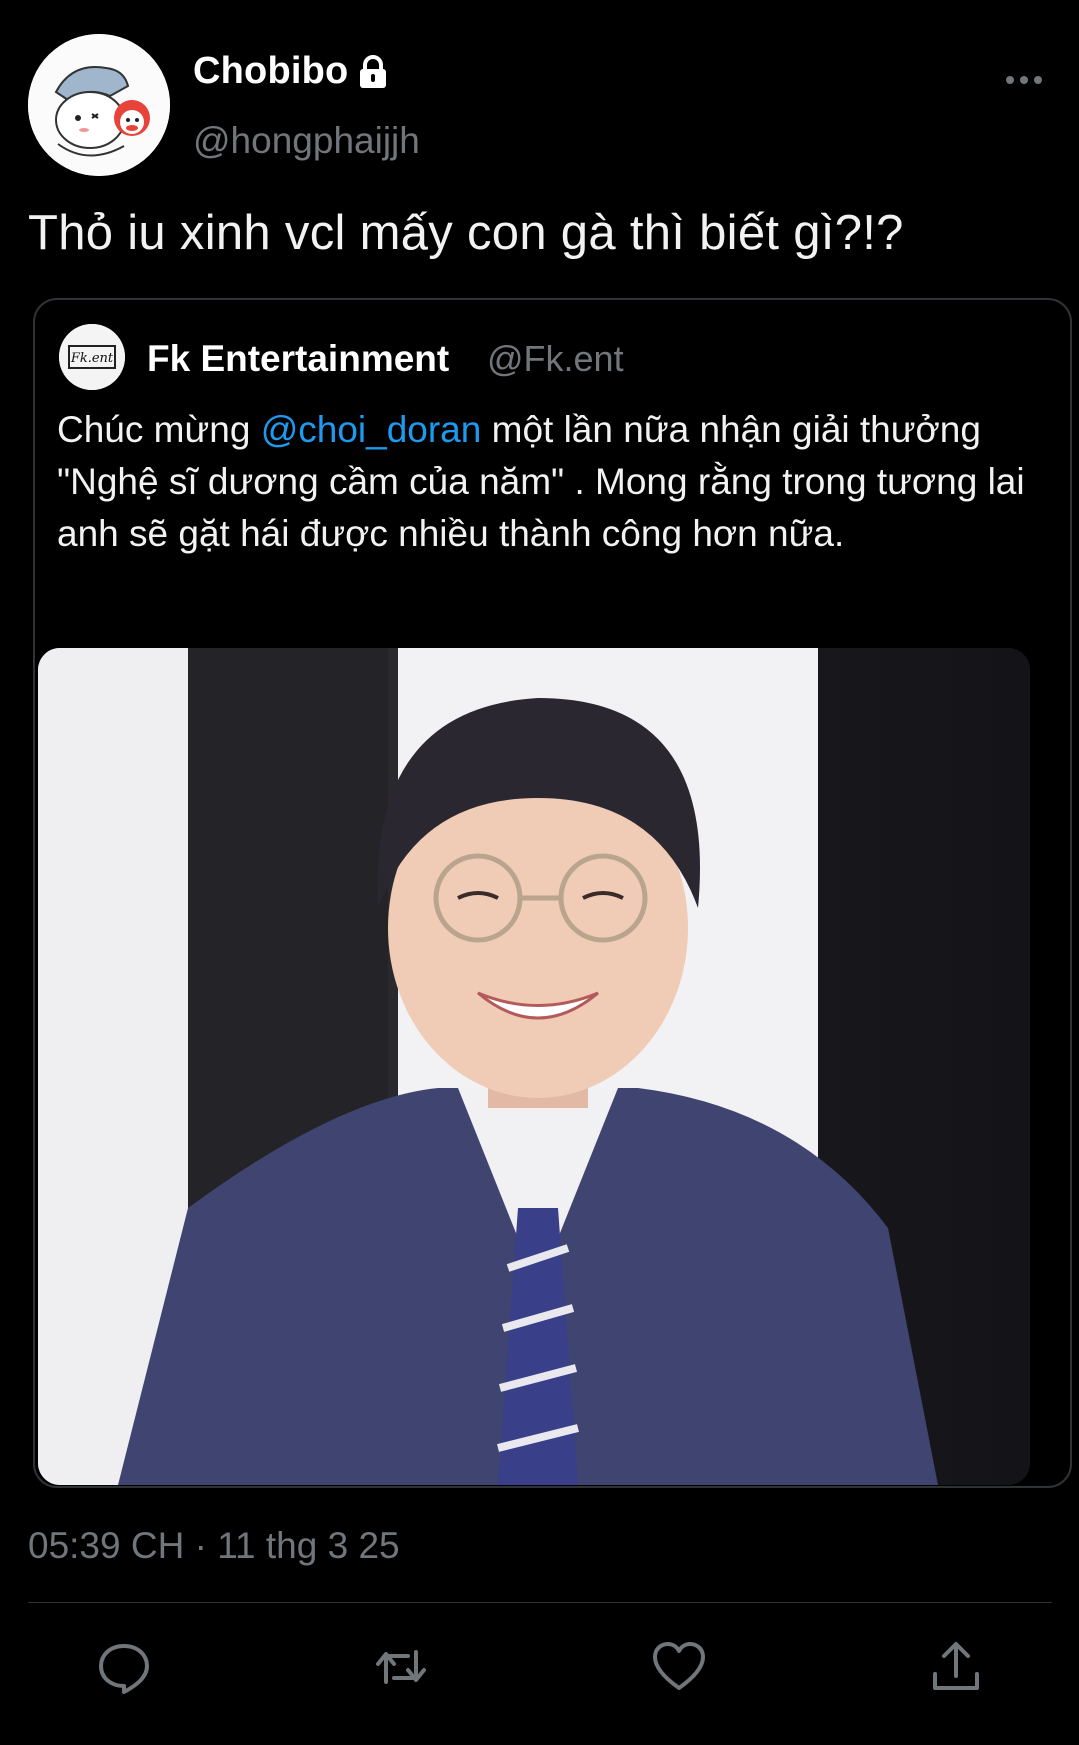  I want to click on fk-logo-icon: Fk.ent, so click(92, 357).